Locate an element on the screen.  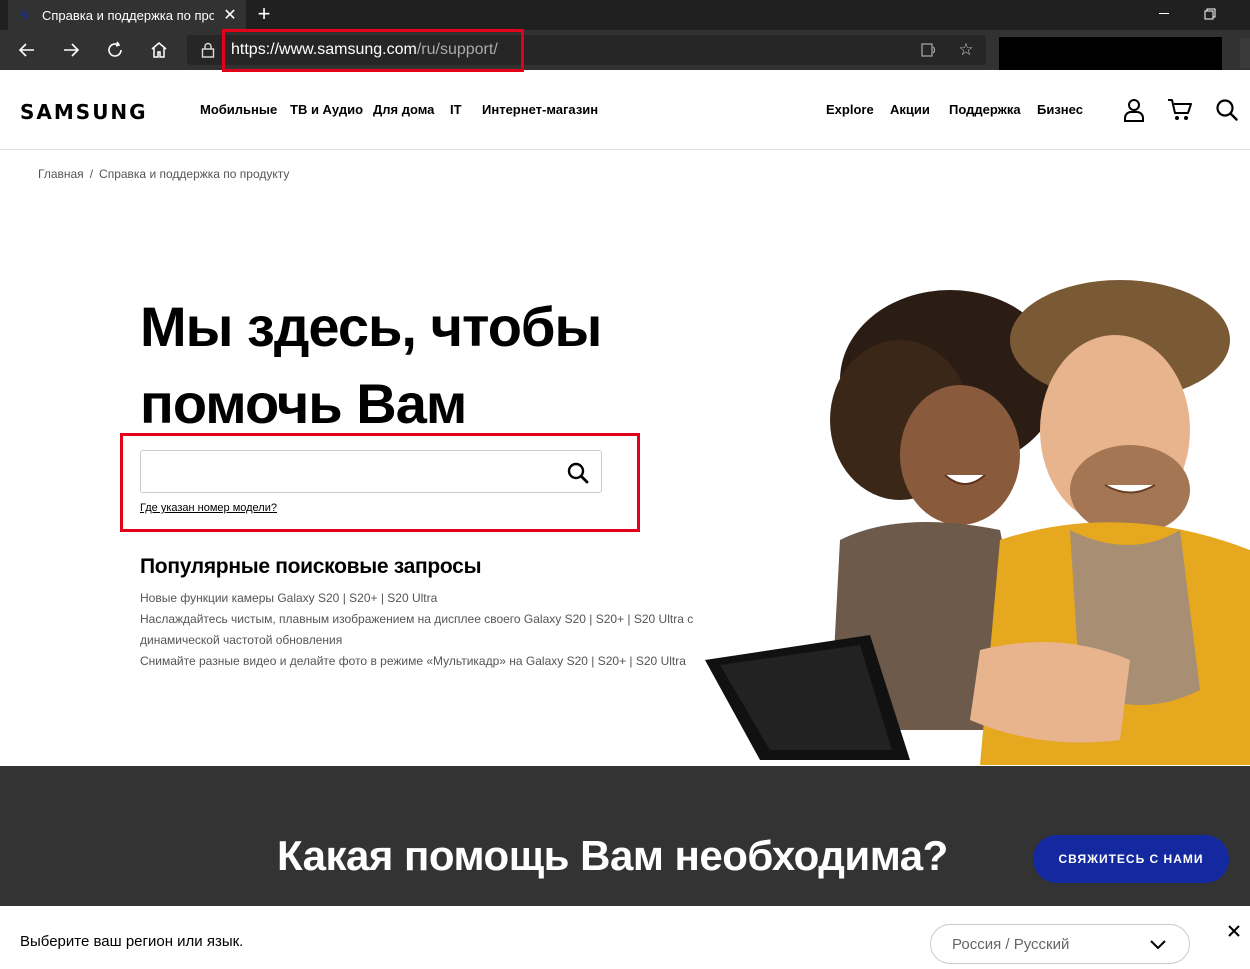
nav-tv-audio: ТВ и Аудио is located at coordinates (326, 109).